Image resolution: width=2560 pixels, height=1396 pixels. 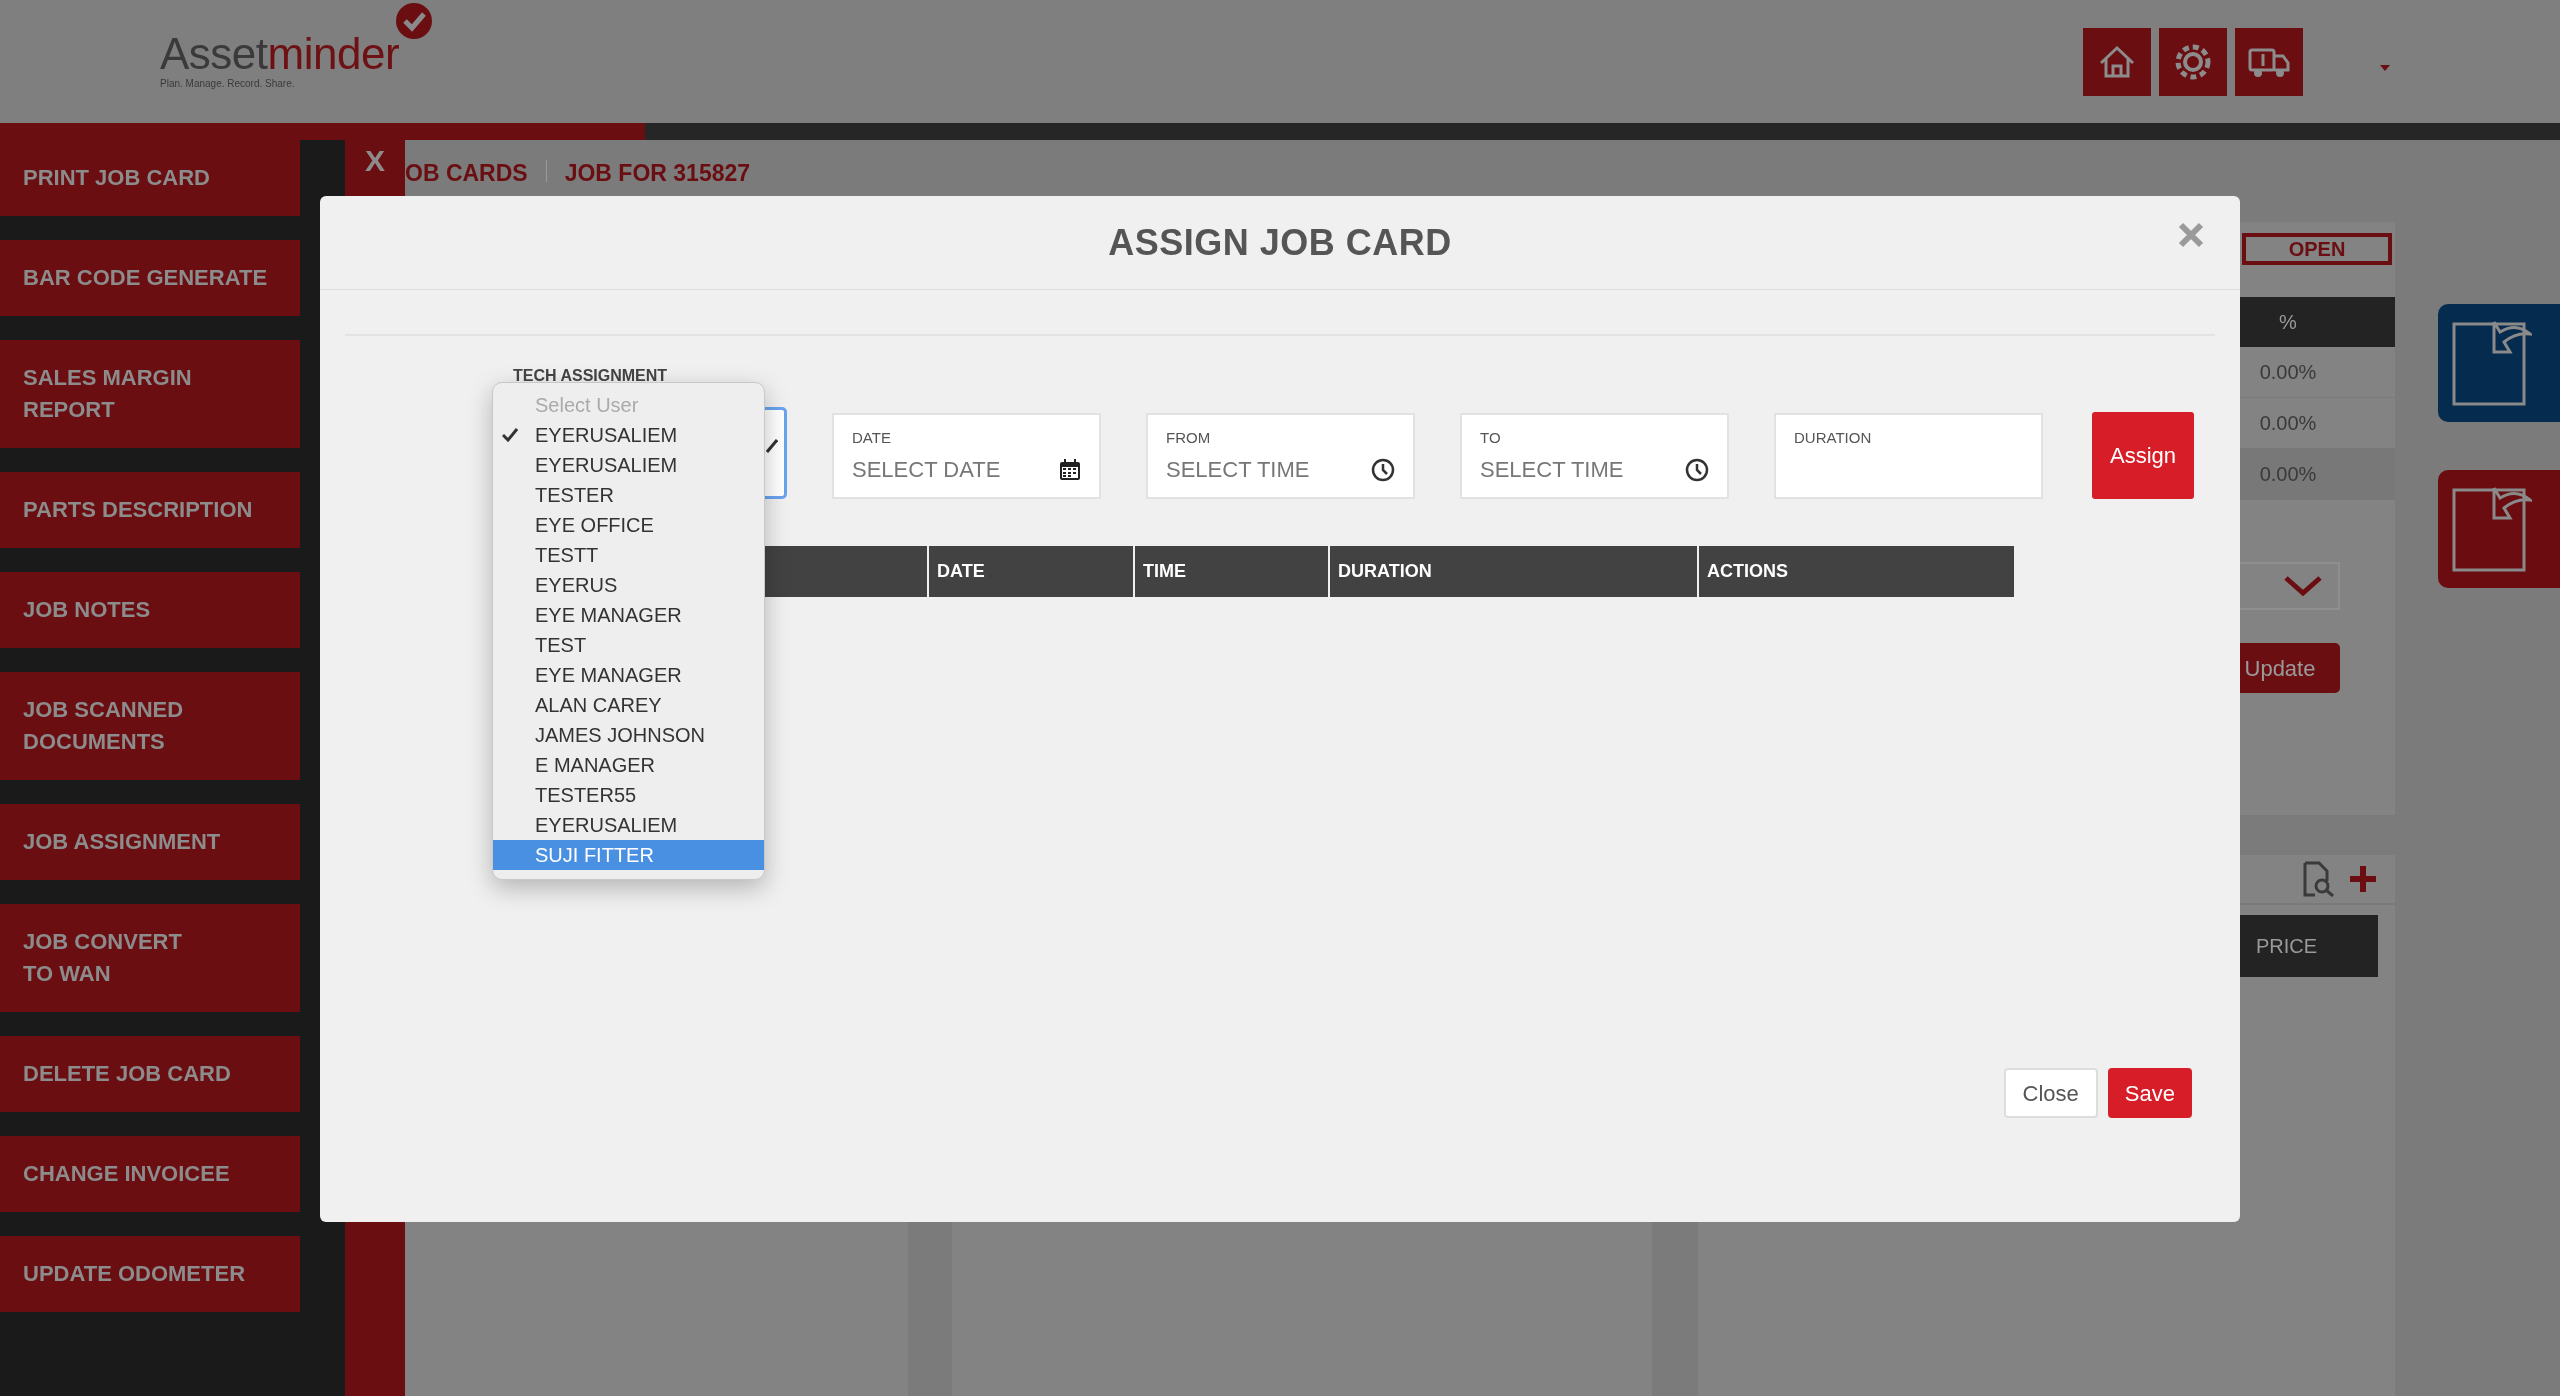 What do you see at coordinates (150, 278) in the screenshot?
I see `sidebar-button: BAR CODE GENERATE` at bounding box center [150, 278].